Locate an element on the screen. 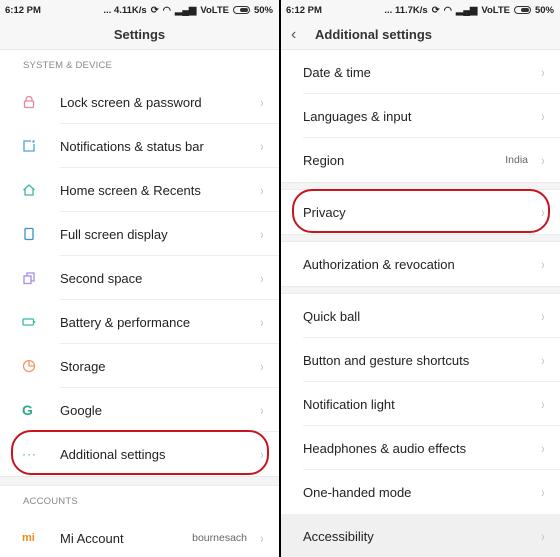 The width and height of the screenshot is (560, 557). item-label: Mi Account is located at coordinates (92, 538).